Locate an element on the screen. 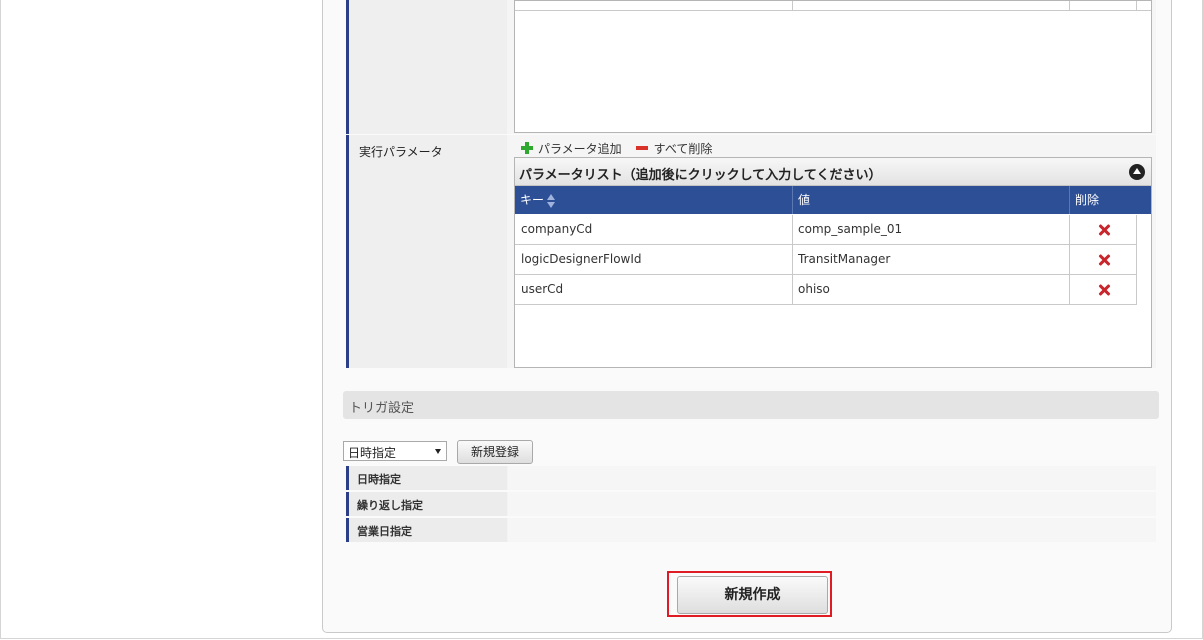 The height and width of the screenshot is (640, 1203). trigger-row-label: 日時指定 is located at coordinates (379, 479).